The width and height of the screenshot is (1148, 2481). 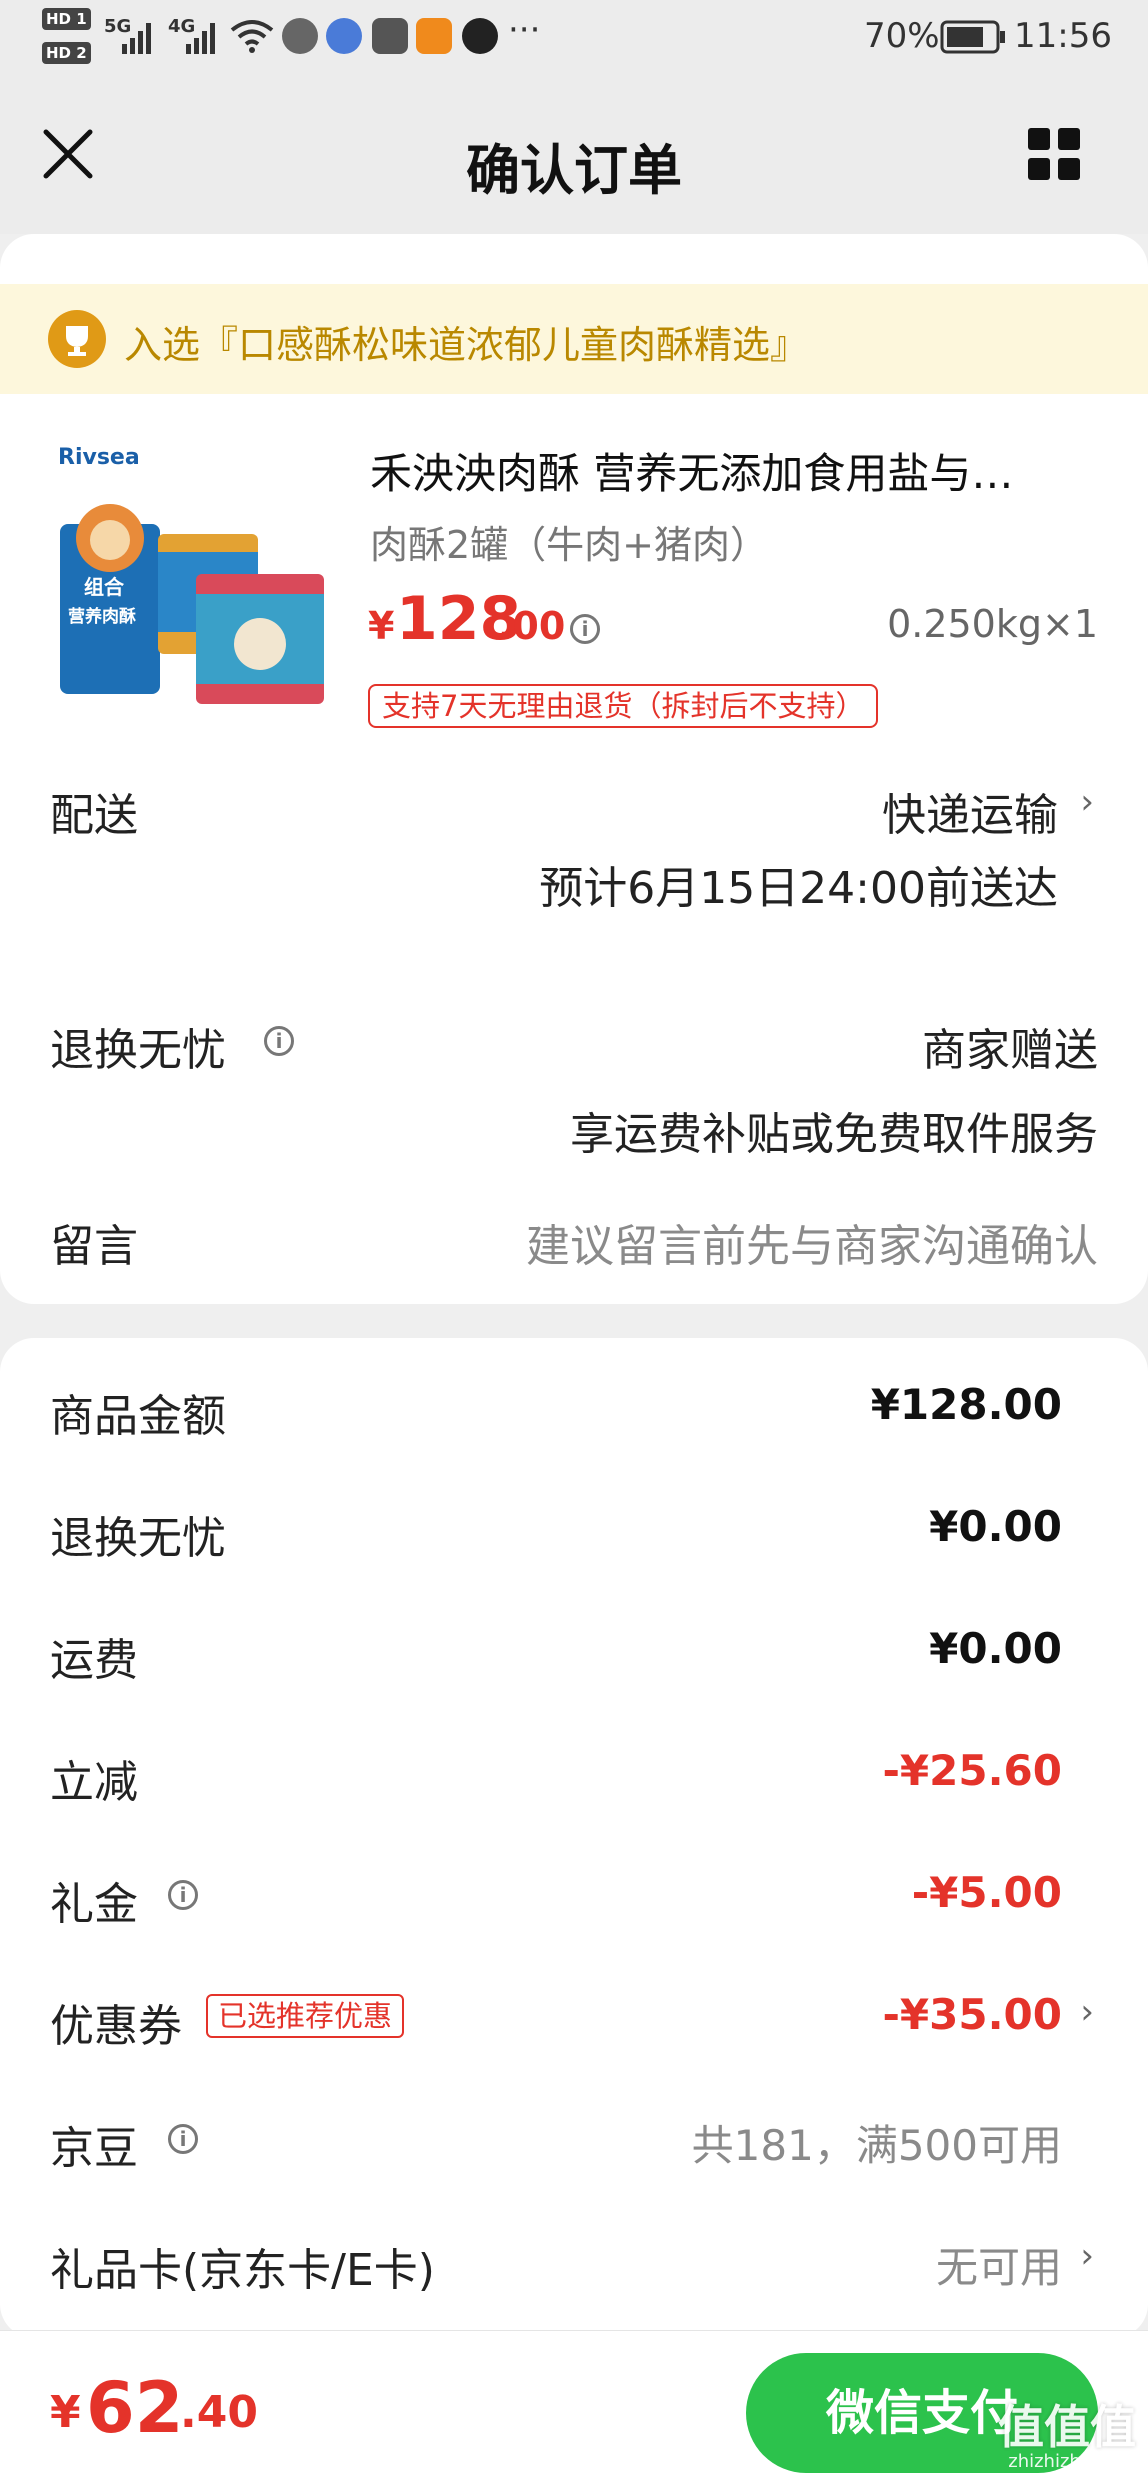 What do you see at coordinates (305, 2016) in the screenshot?
I see `coupon-tag: 已选推荐优惠` at bounding box center [305, 2016].